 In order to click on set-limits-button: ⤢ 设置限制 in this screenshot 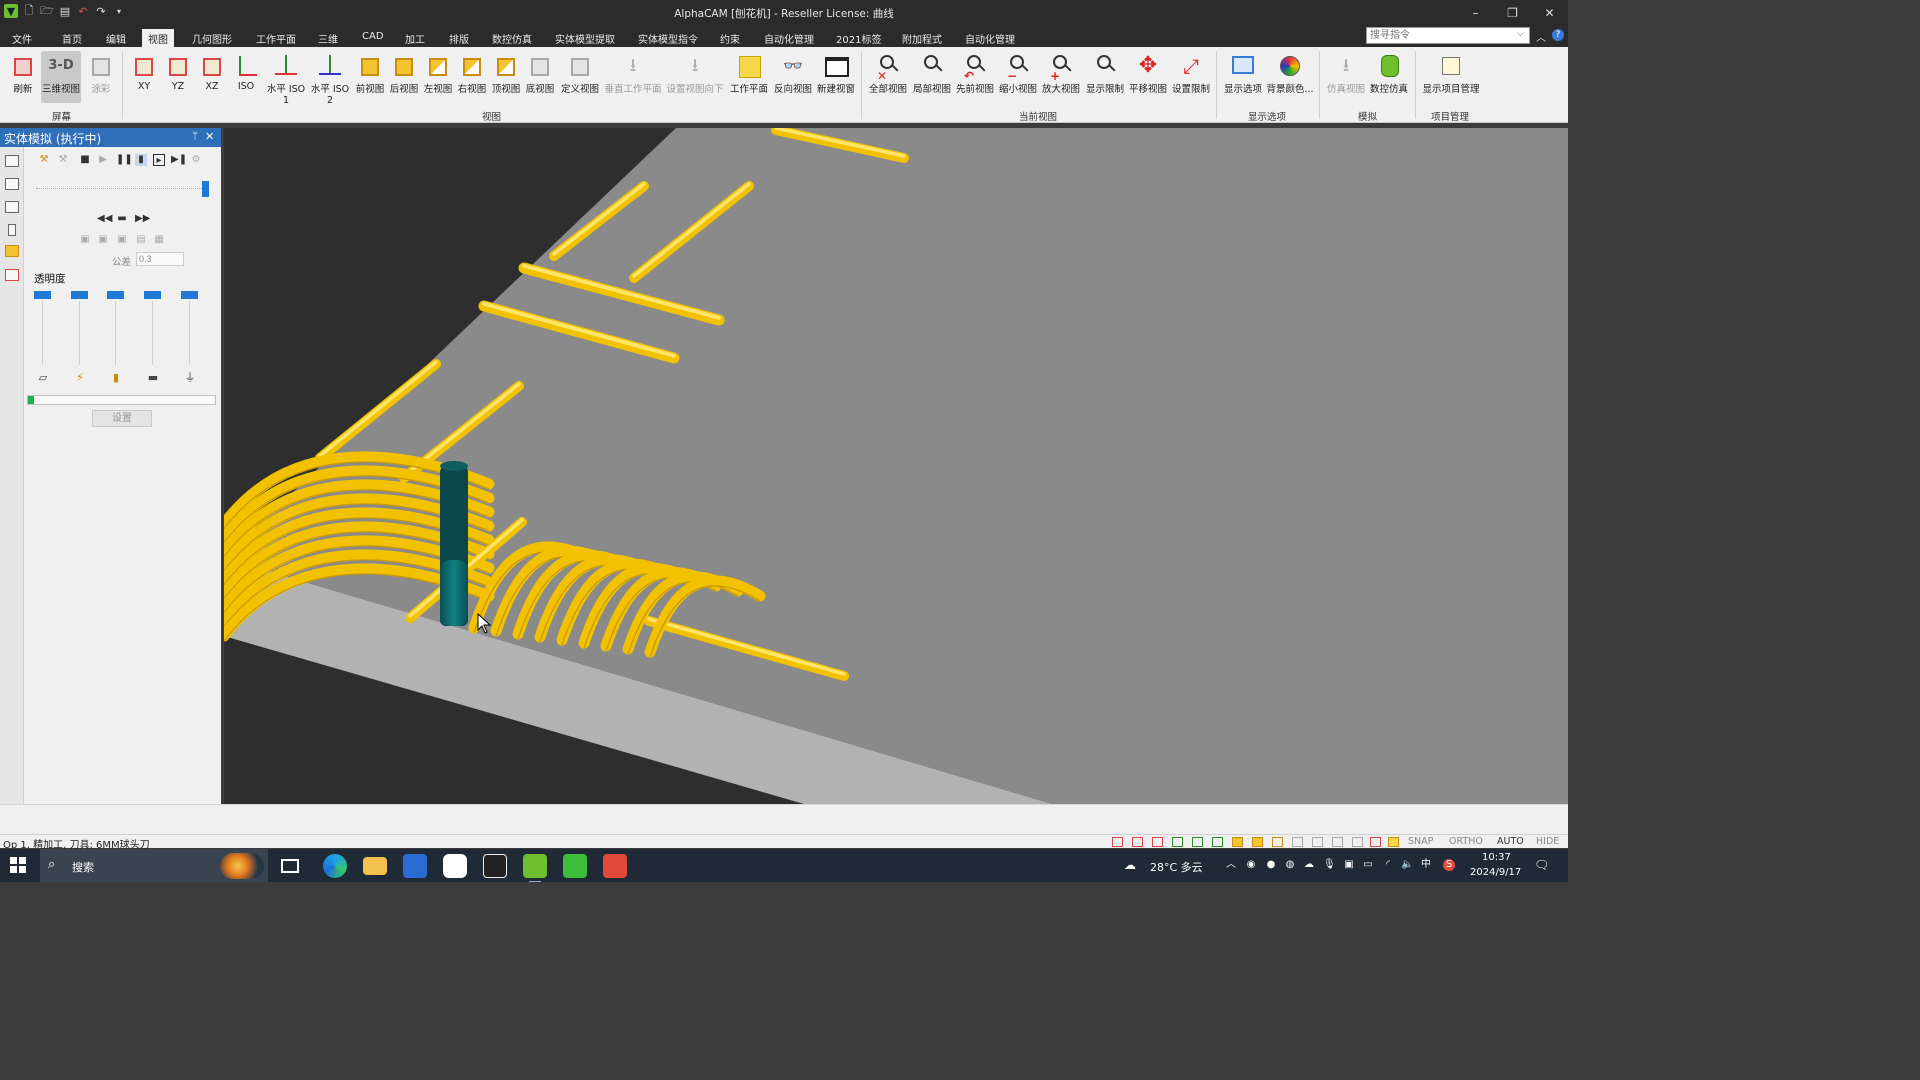, I will do `click(1191, 77)`.